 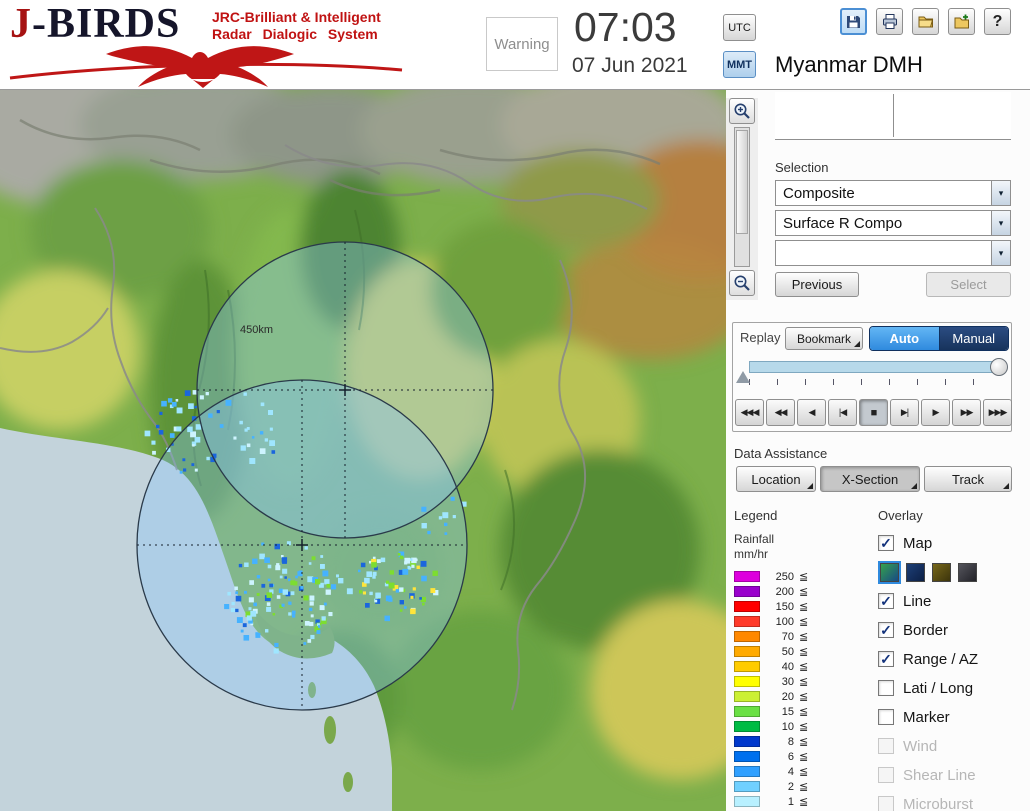 What do you see at coordinates (804, 666) in the screenshot?
I see `legend-entry: 40 ≦` at bounding box center [804, 666].